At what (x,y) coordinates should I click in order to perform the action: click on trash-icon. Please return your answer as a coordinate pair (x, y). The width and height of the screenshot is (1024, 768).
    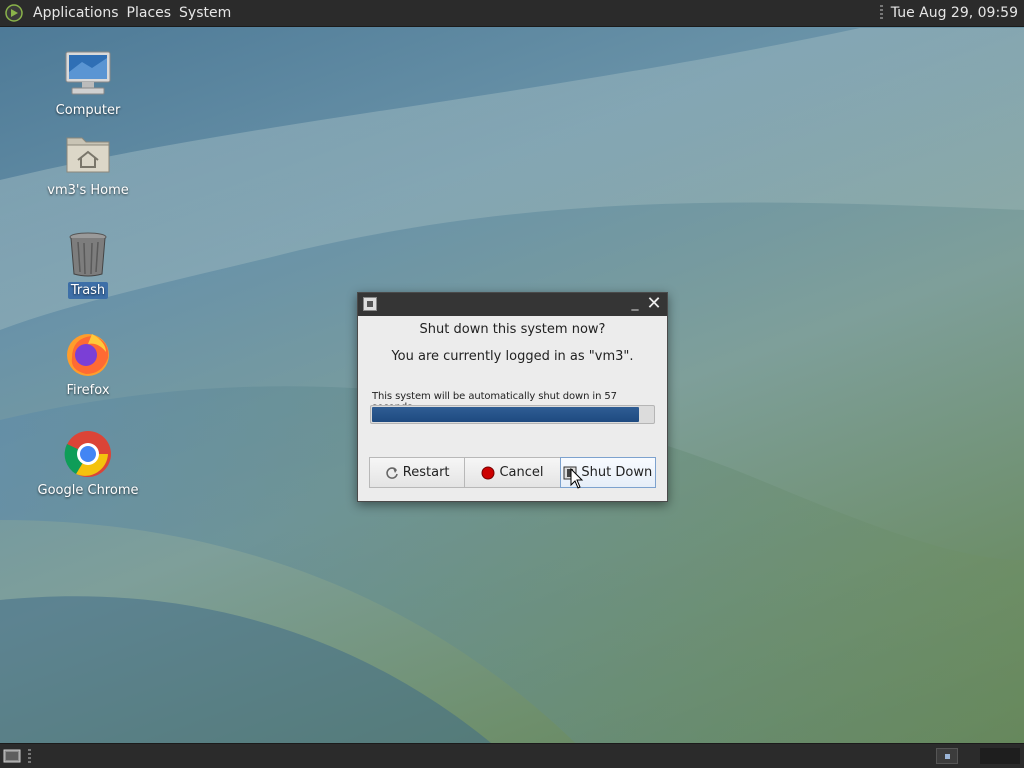
    Looking at the image, I should click on (88, 254).